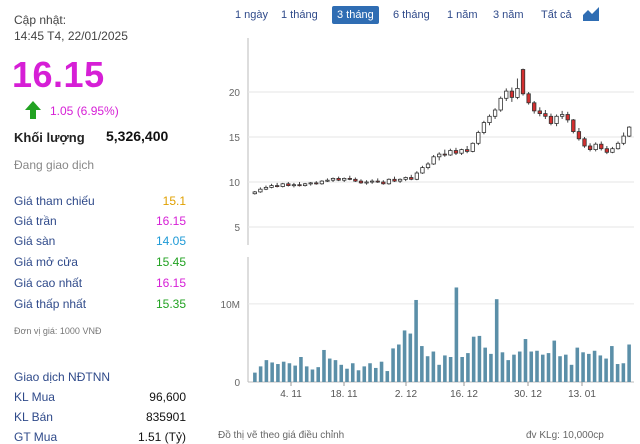 This screenshot has width=640, height=444. What do you see at coordinates (54, 165) in the screenshot?
I see `trading-status: Đang giao dịch` at bounding box center [54, 165].